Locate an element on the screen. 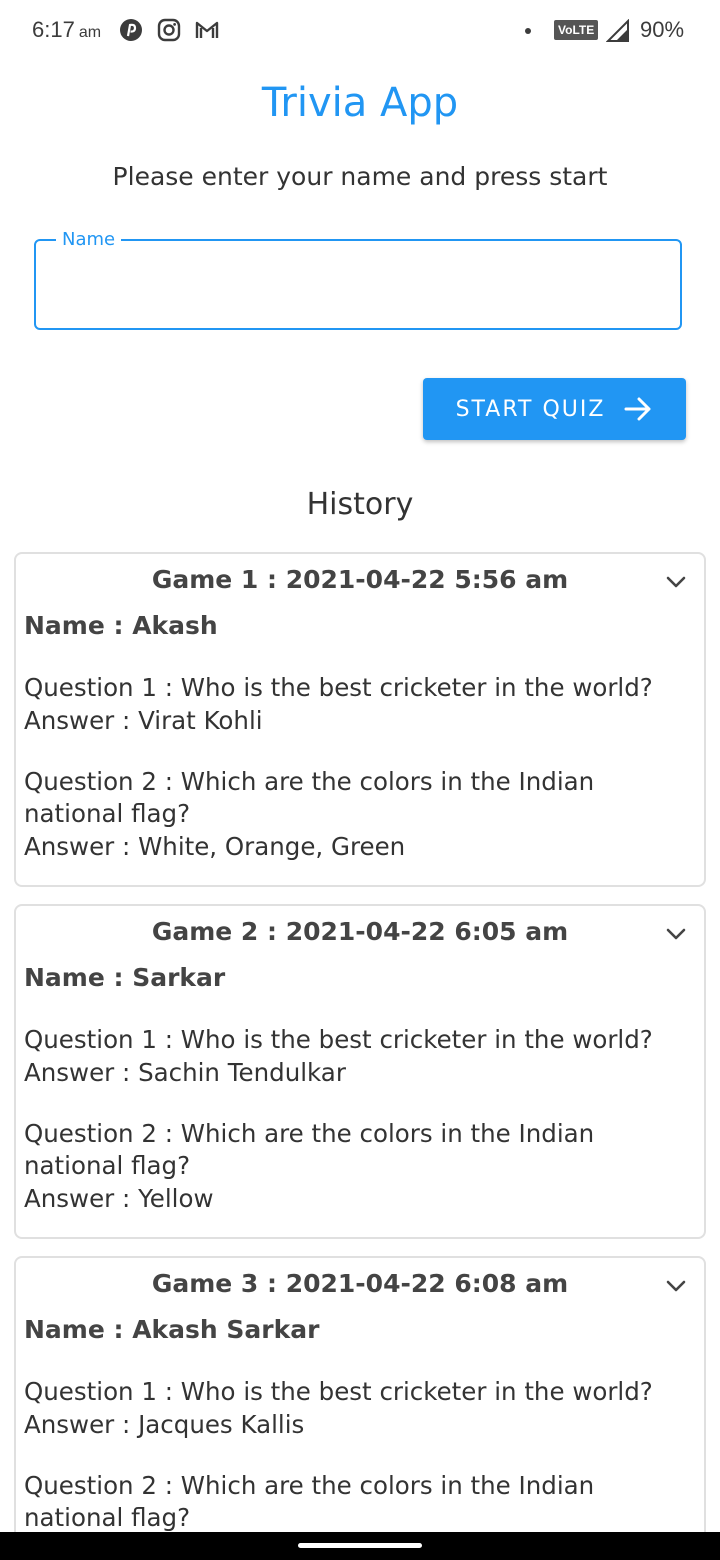 The image size is (720, 1560). answer-text: Answer : Yellow is located at coordinates (119, 1198).